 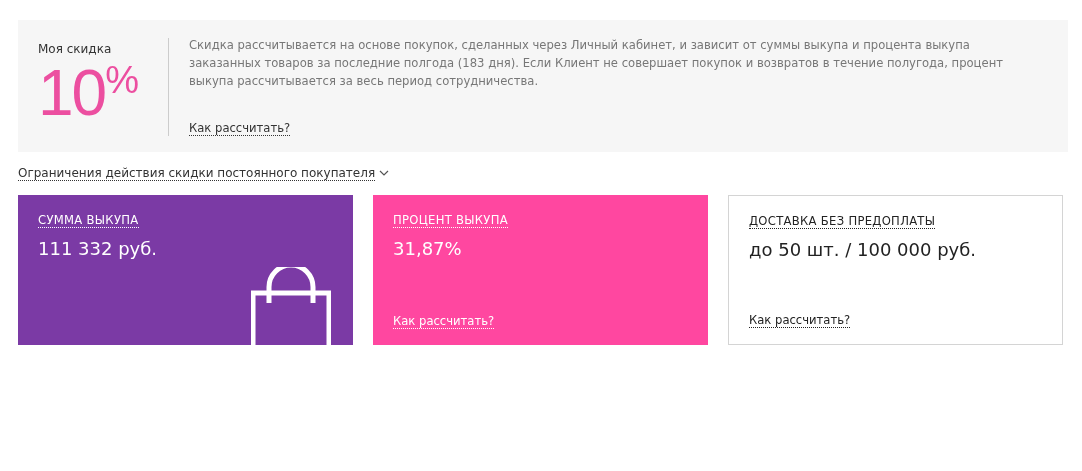 What do you see at coordinates (291, 306) in the screenshot?
I see `shopping-bag-icon` at bounding box center [291, 306].